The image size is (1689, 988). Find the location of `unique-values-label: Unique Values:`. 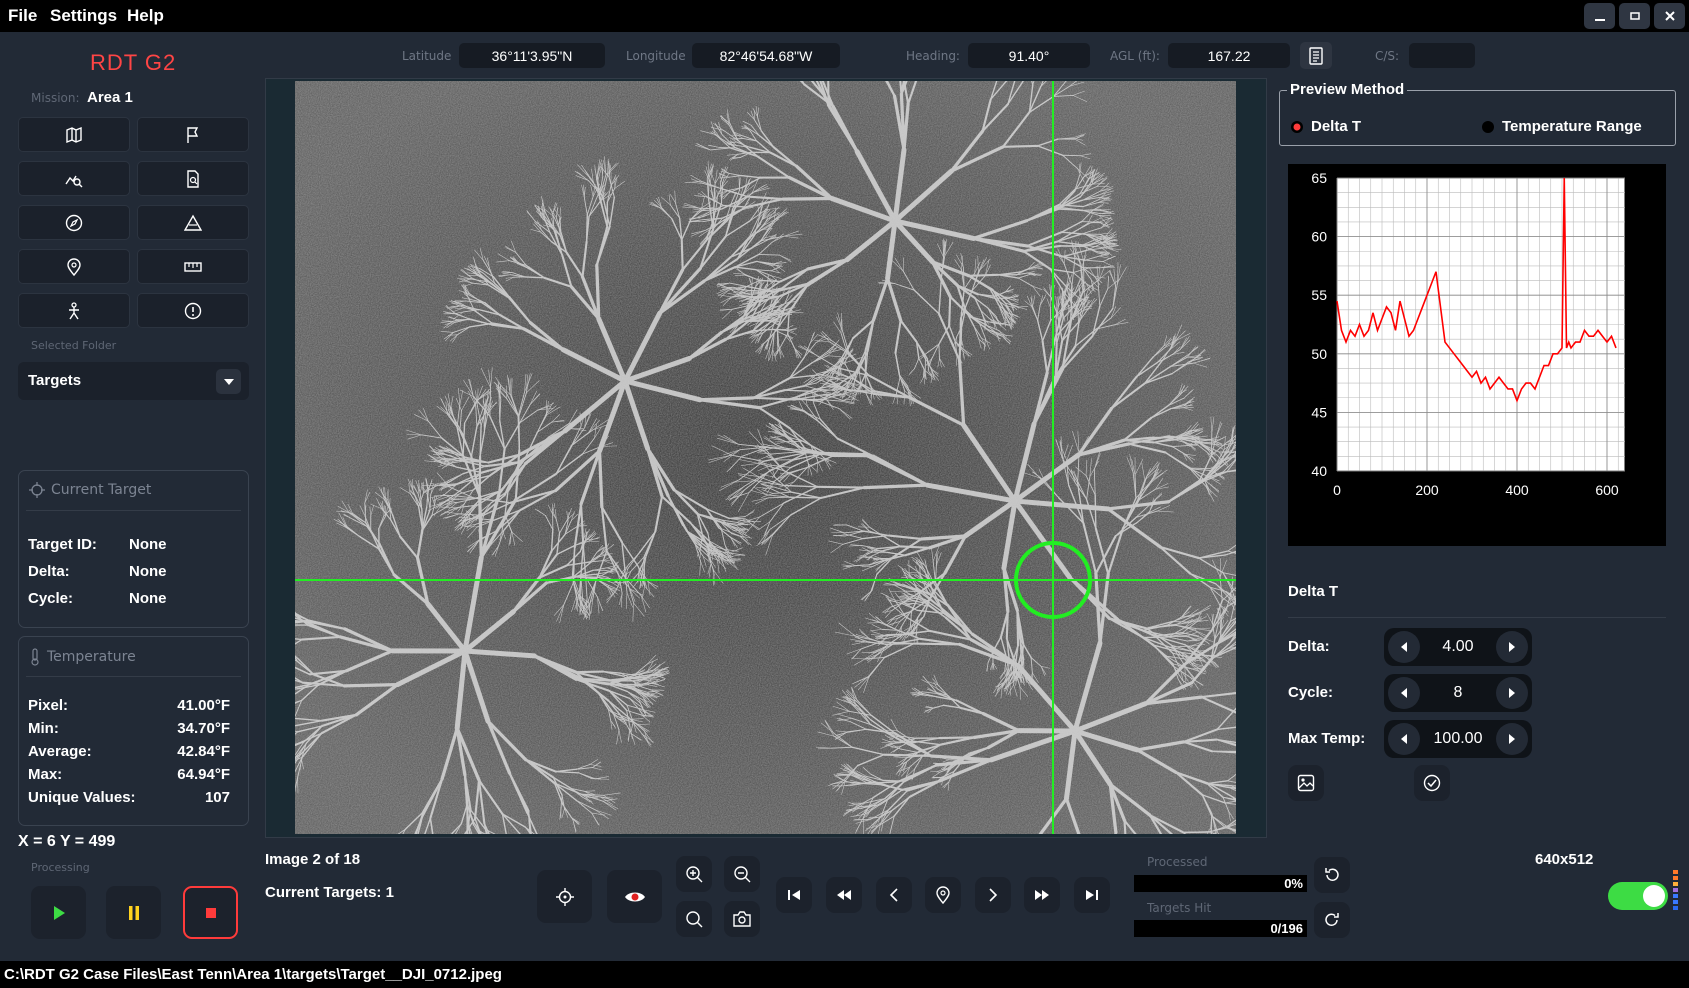

unique-values-label: Unique Values: is located at coordinates (82, 797).